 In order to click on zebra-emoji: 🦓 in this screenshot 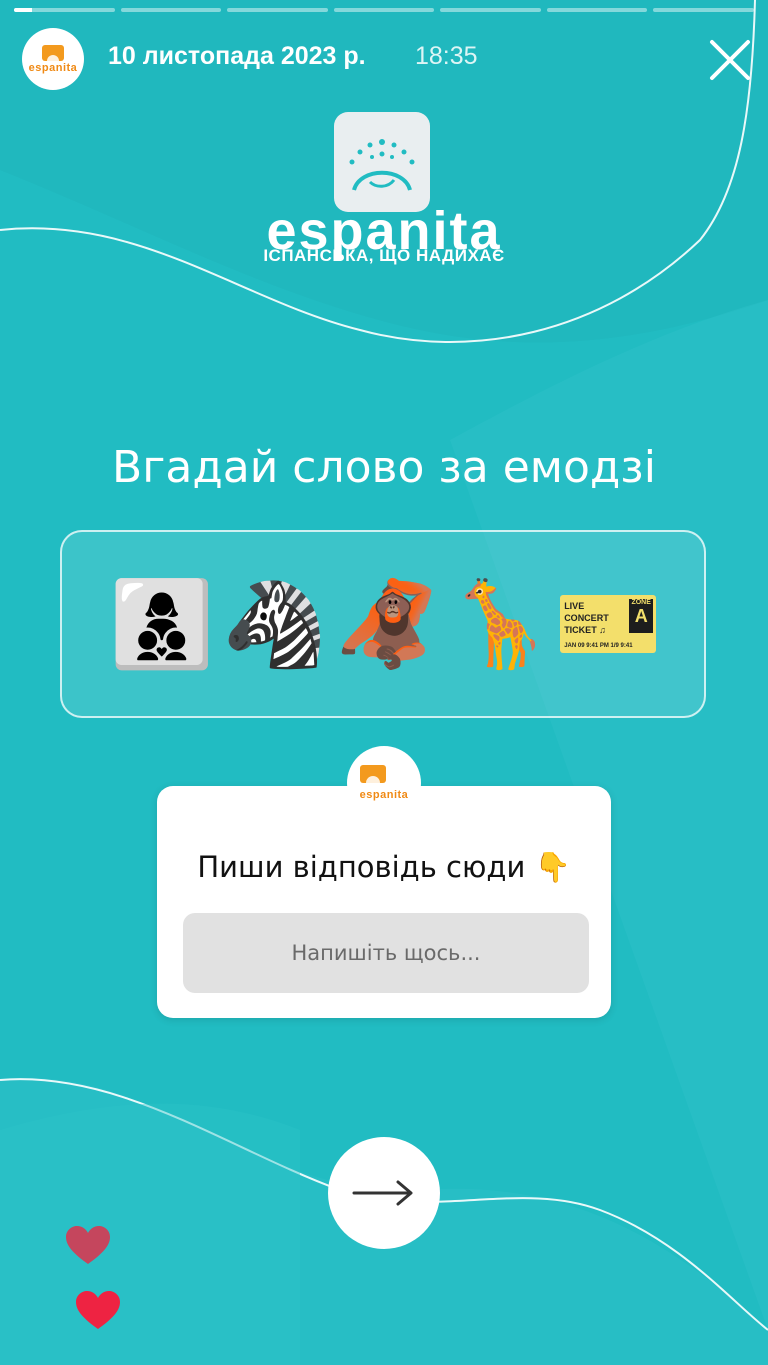, I will do `click(274, 624)`.